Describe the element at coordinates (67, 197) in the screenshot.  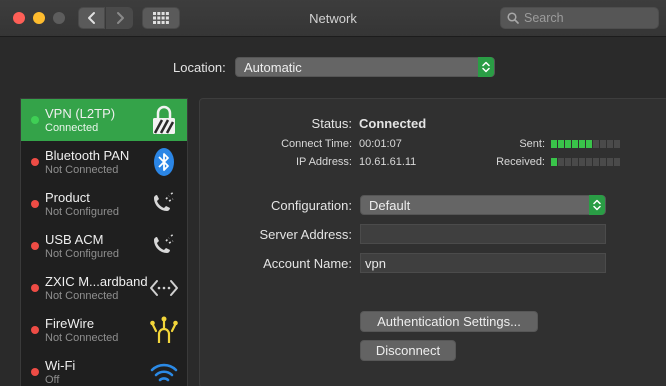
I see `service-name: Product` at that location.